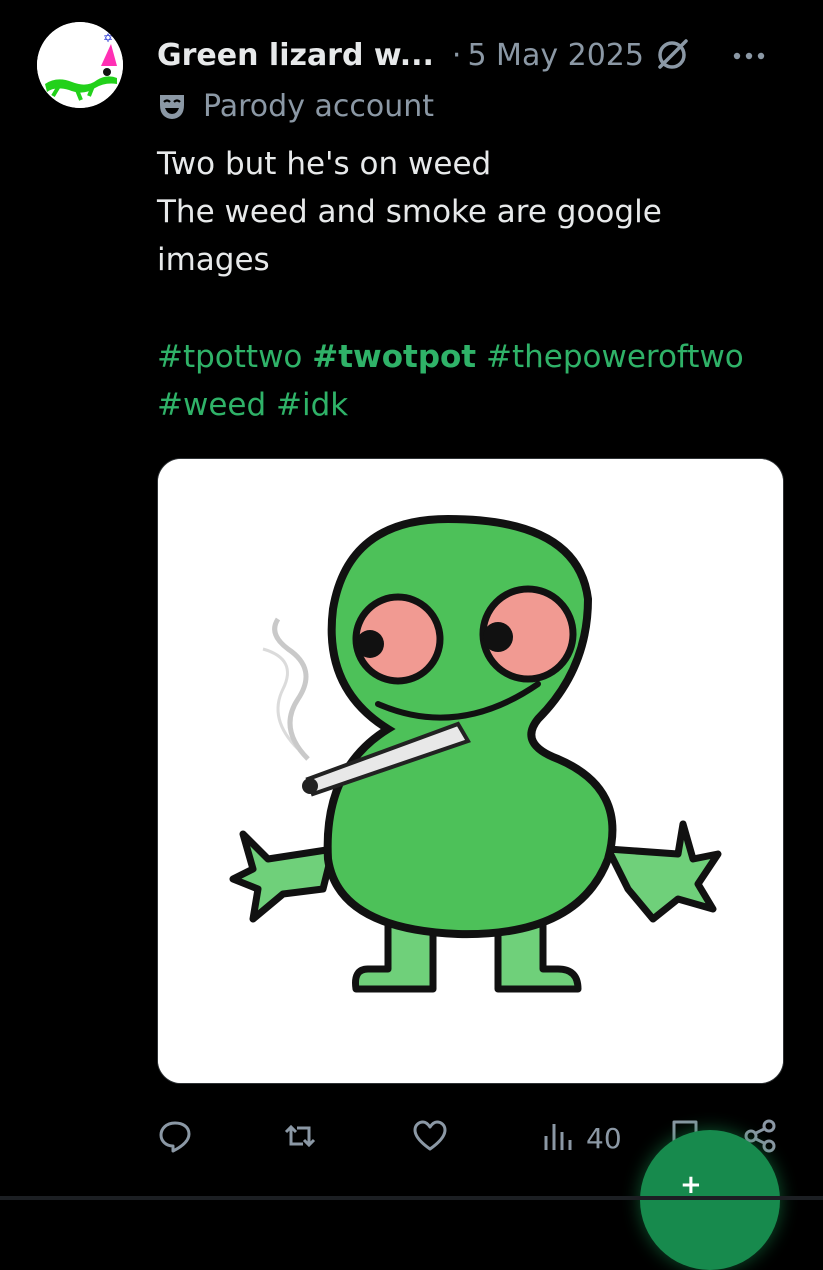 The image size is (823, 1270). I want to click on post-text-line: The weed and smoke are google, so click(409, 212).